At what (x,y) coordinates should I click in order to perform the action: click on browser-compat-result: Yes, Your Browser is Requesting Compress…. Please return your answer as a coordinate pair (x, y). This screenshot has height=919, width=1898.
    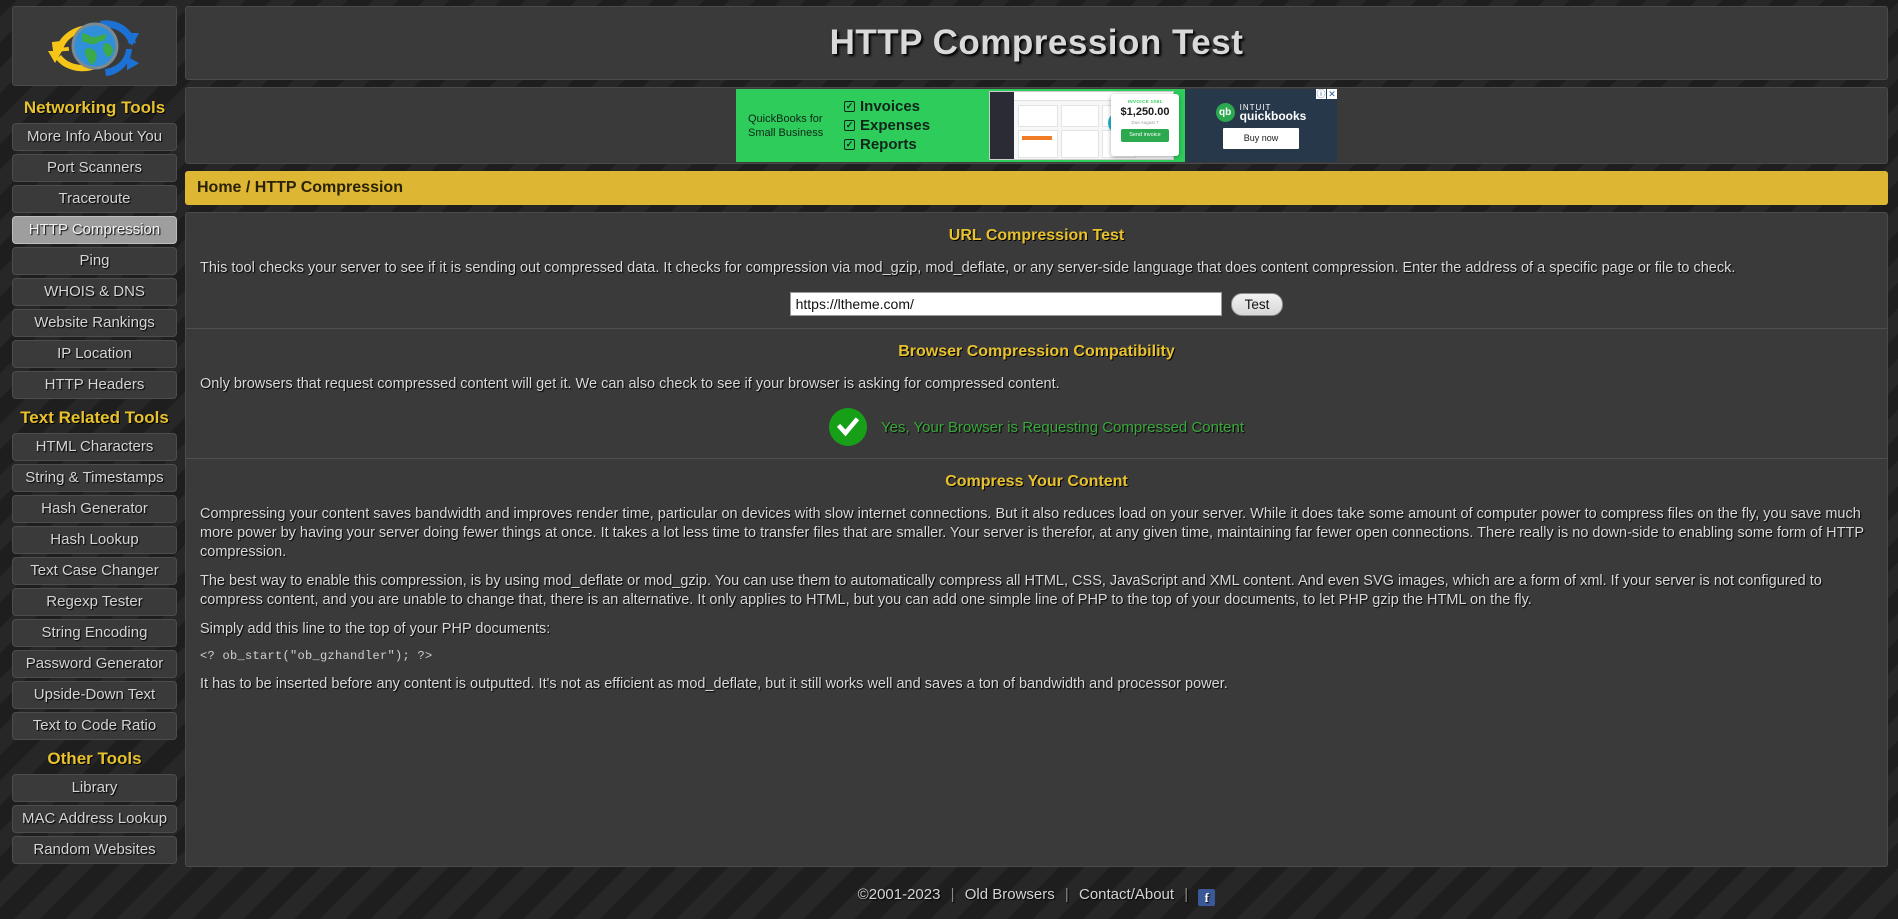
    Looking at the image, I should click on (1036, 427).